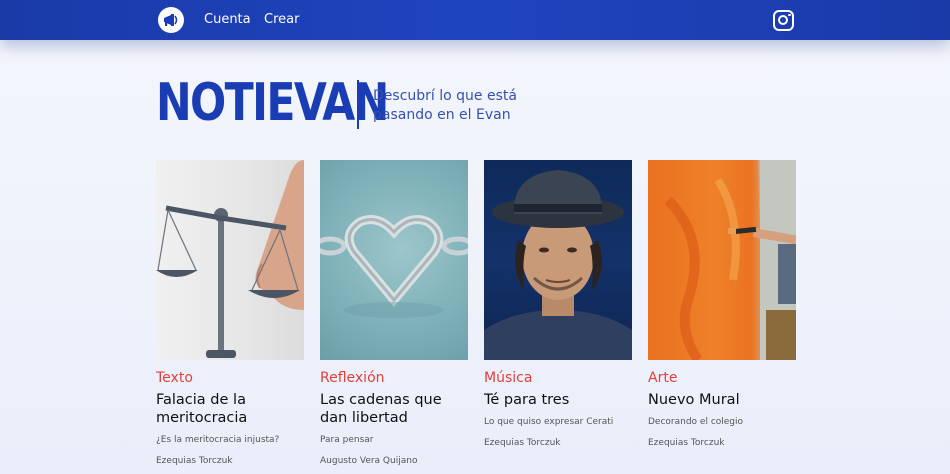 Image resolution: width=950 pixels, height=474 pixels. What do you see at coordinates (475, 20) in the screenshot?
I see `top-navbar: Cuenta Crear` at bounding box center [475, 20].